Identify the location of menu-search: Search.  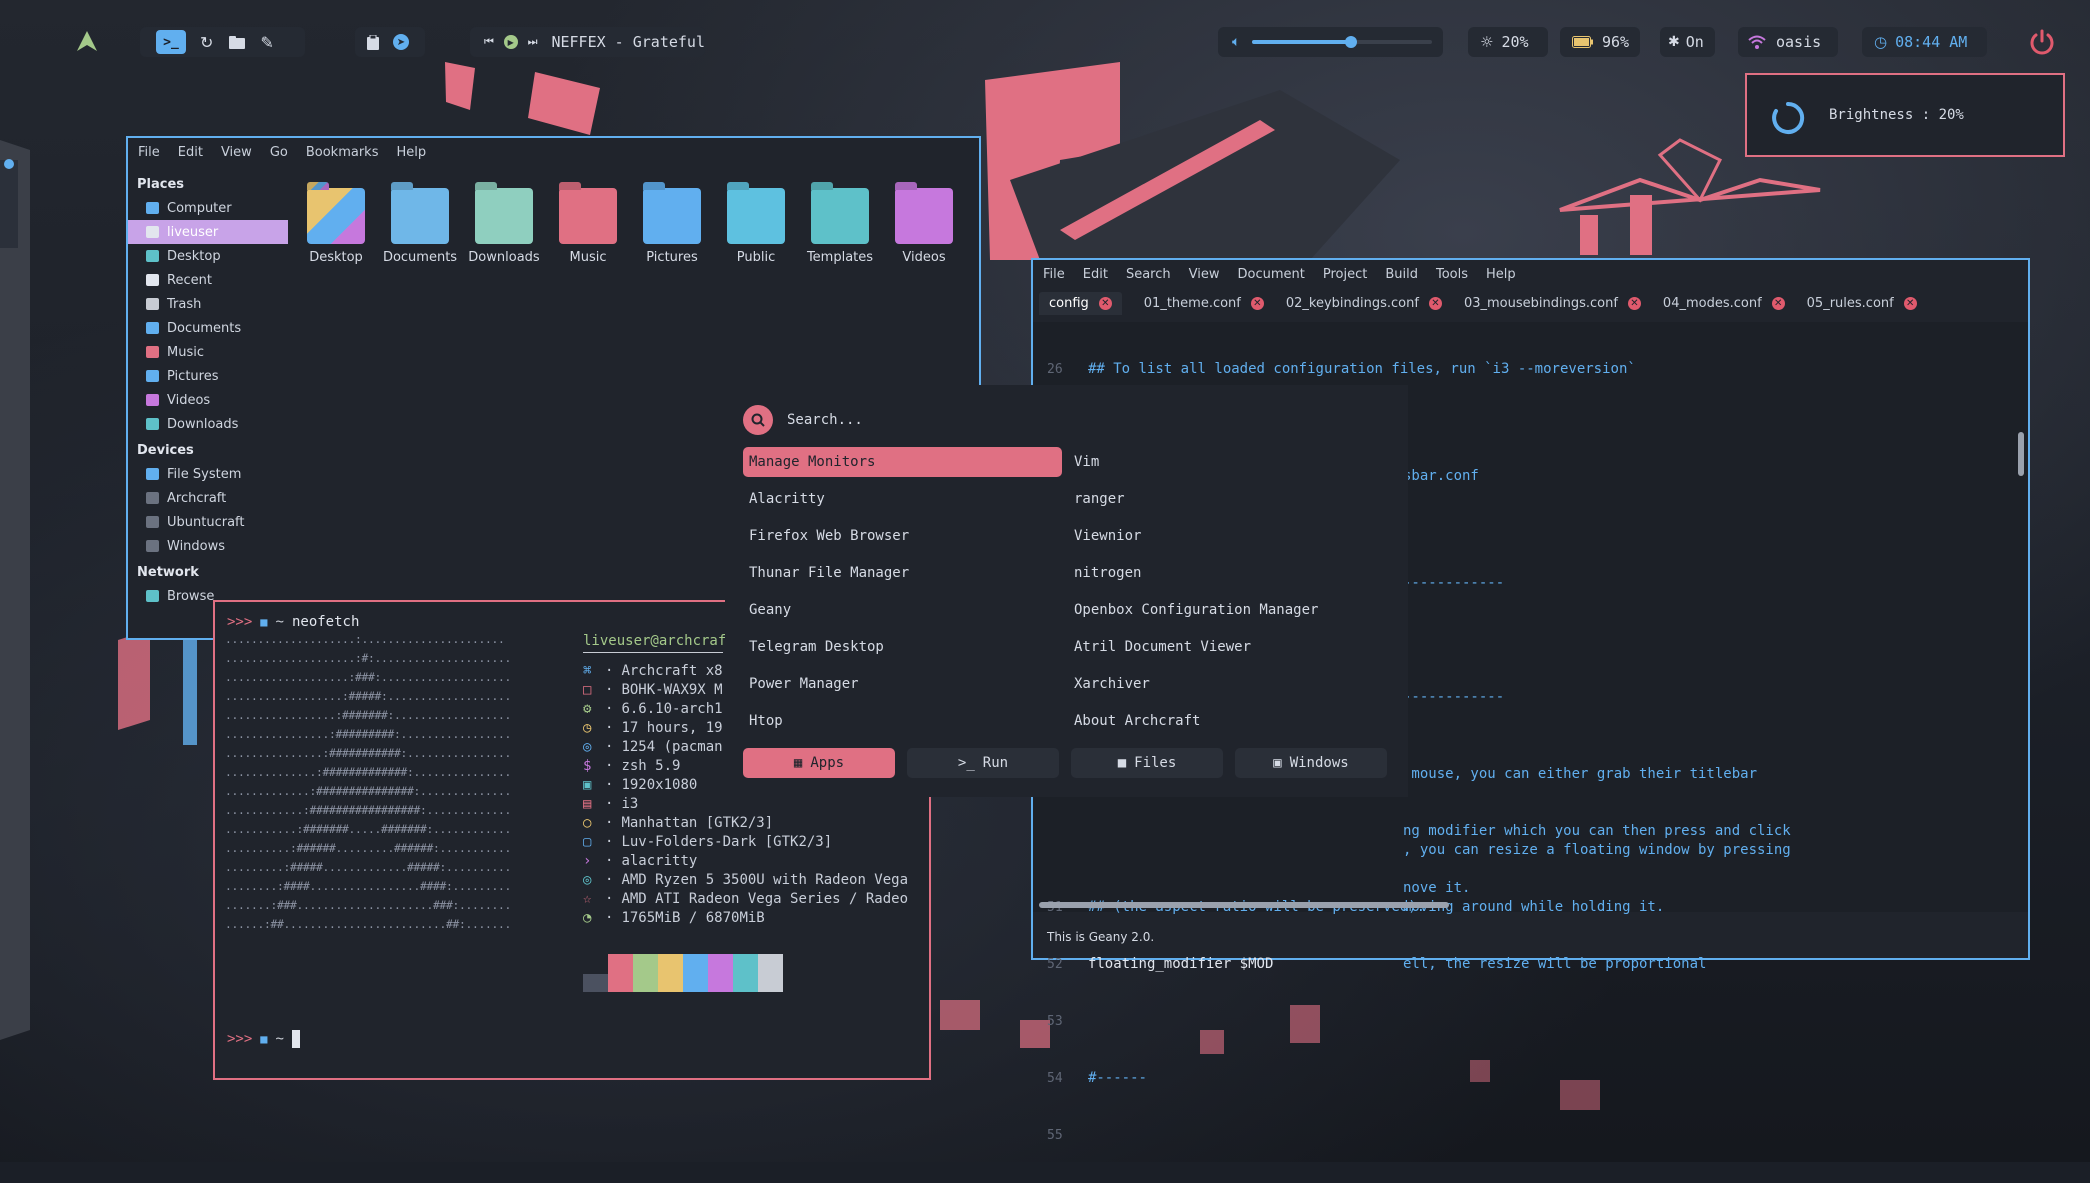
(1148, 274).